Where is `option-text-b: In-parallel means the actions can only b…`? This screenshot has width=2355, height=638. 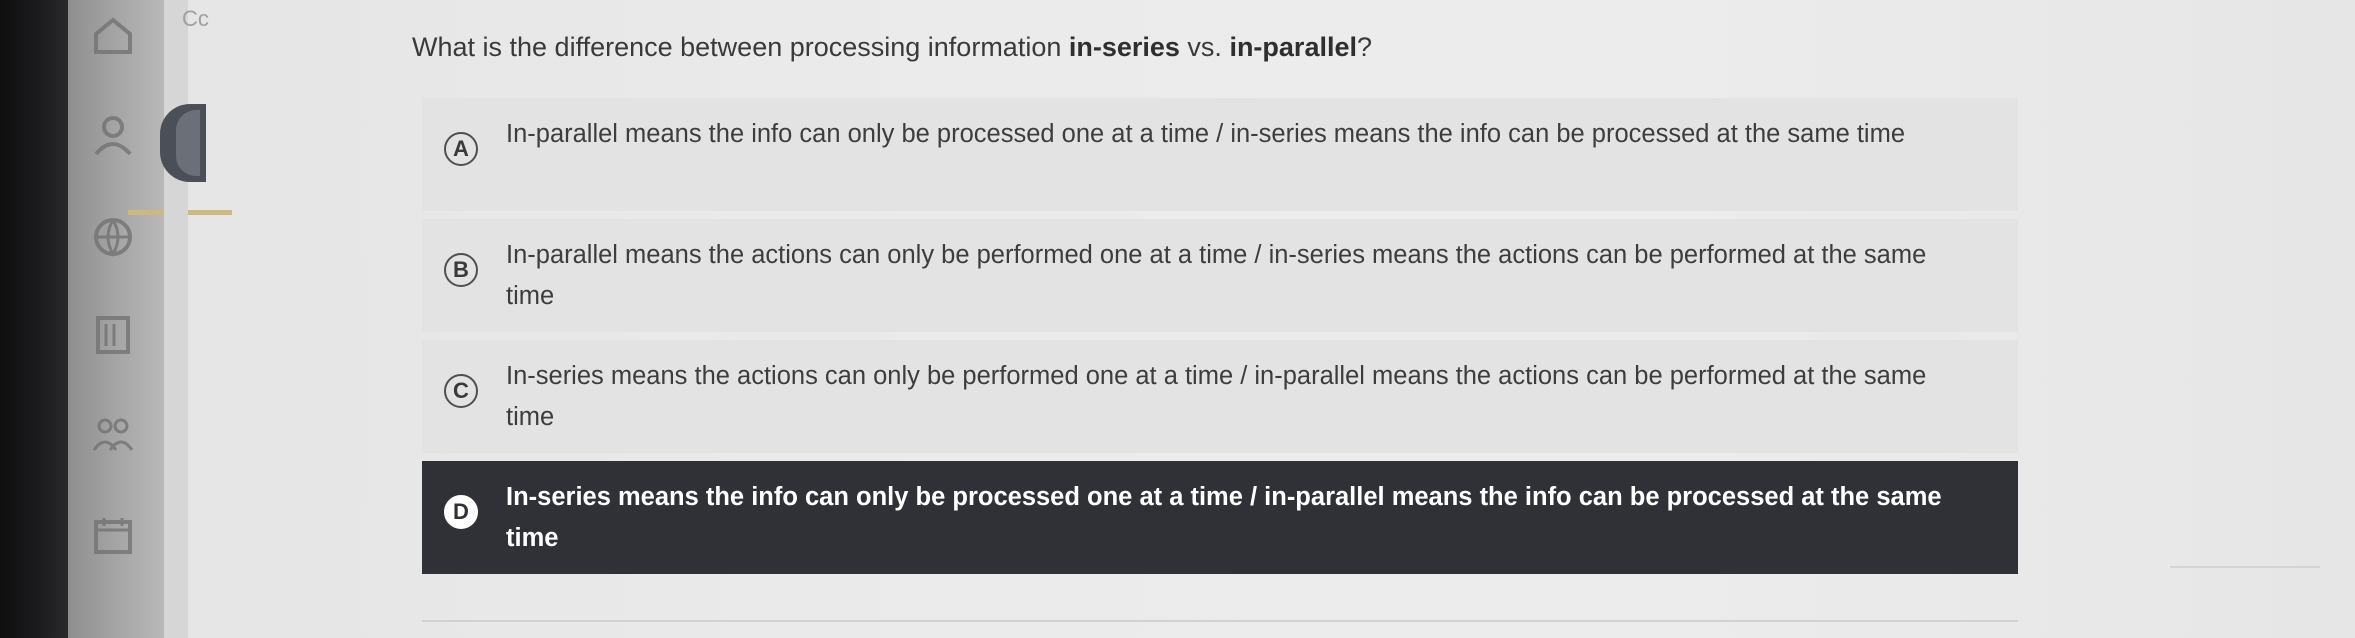 option-text-b: In-parallel means the actions can only b… is located at coordinates (1216, 275).